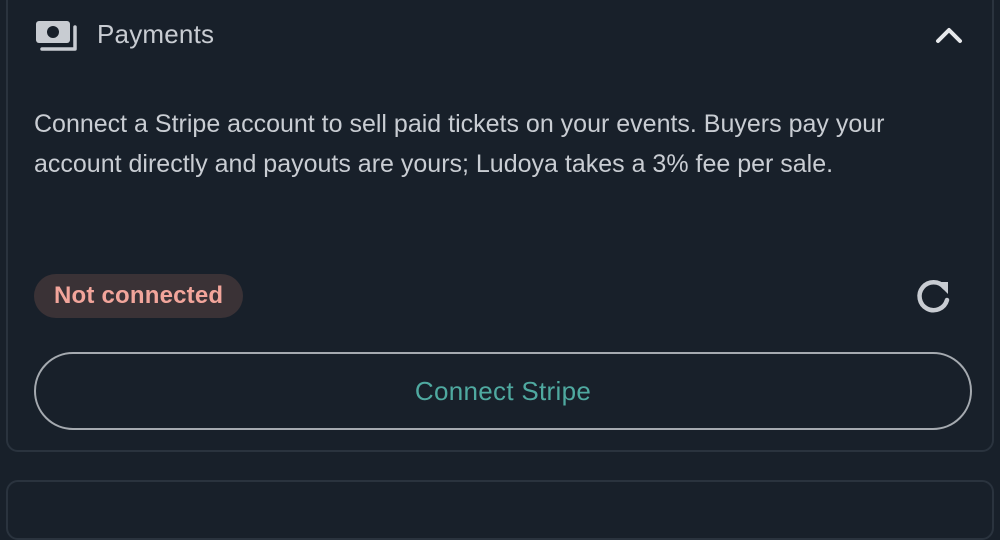 This screenshot has height=540, width=1000. I want to click on refresh-icon, so click(934, 296).